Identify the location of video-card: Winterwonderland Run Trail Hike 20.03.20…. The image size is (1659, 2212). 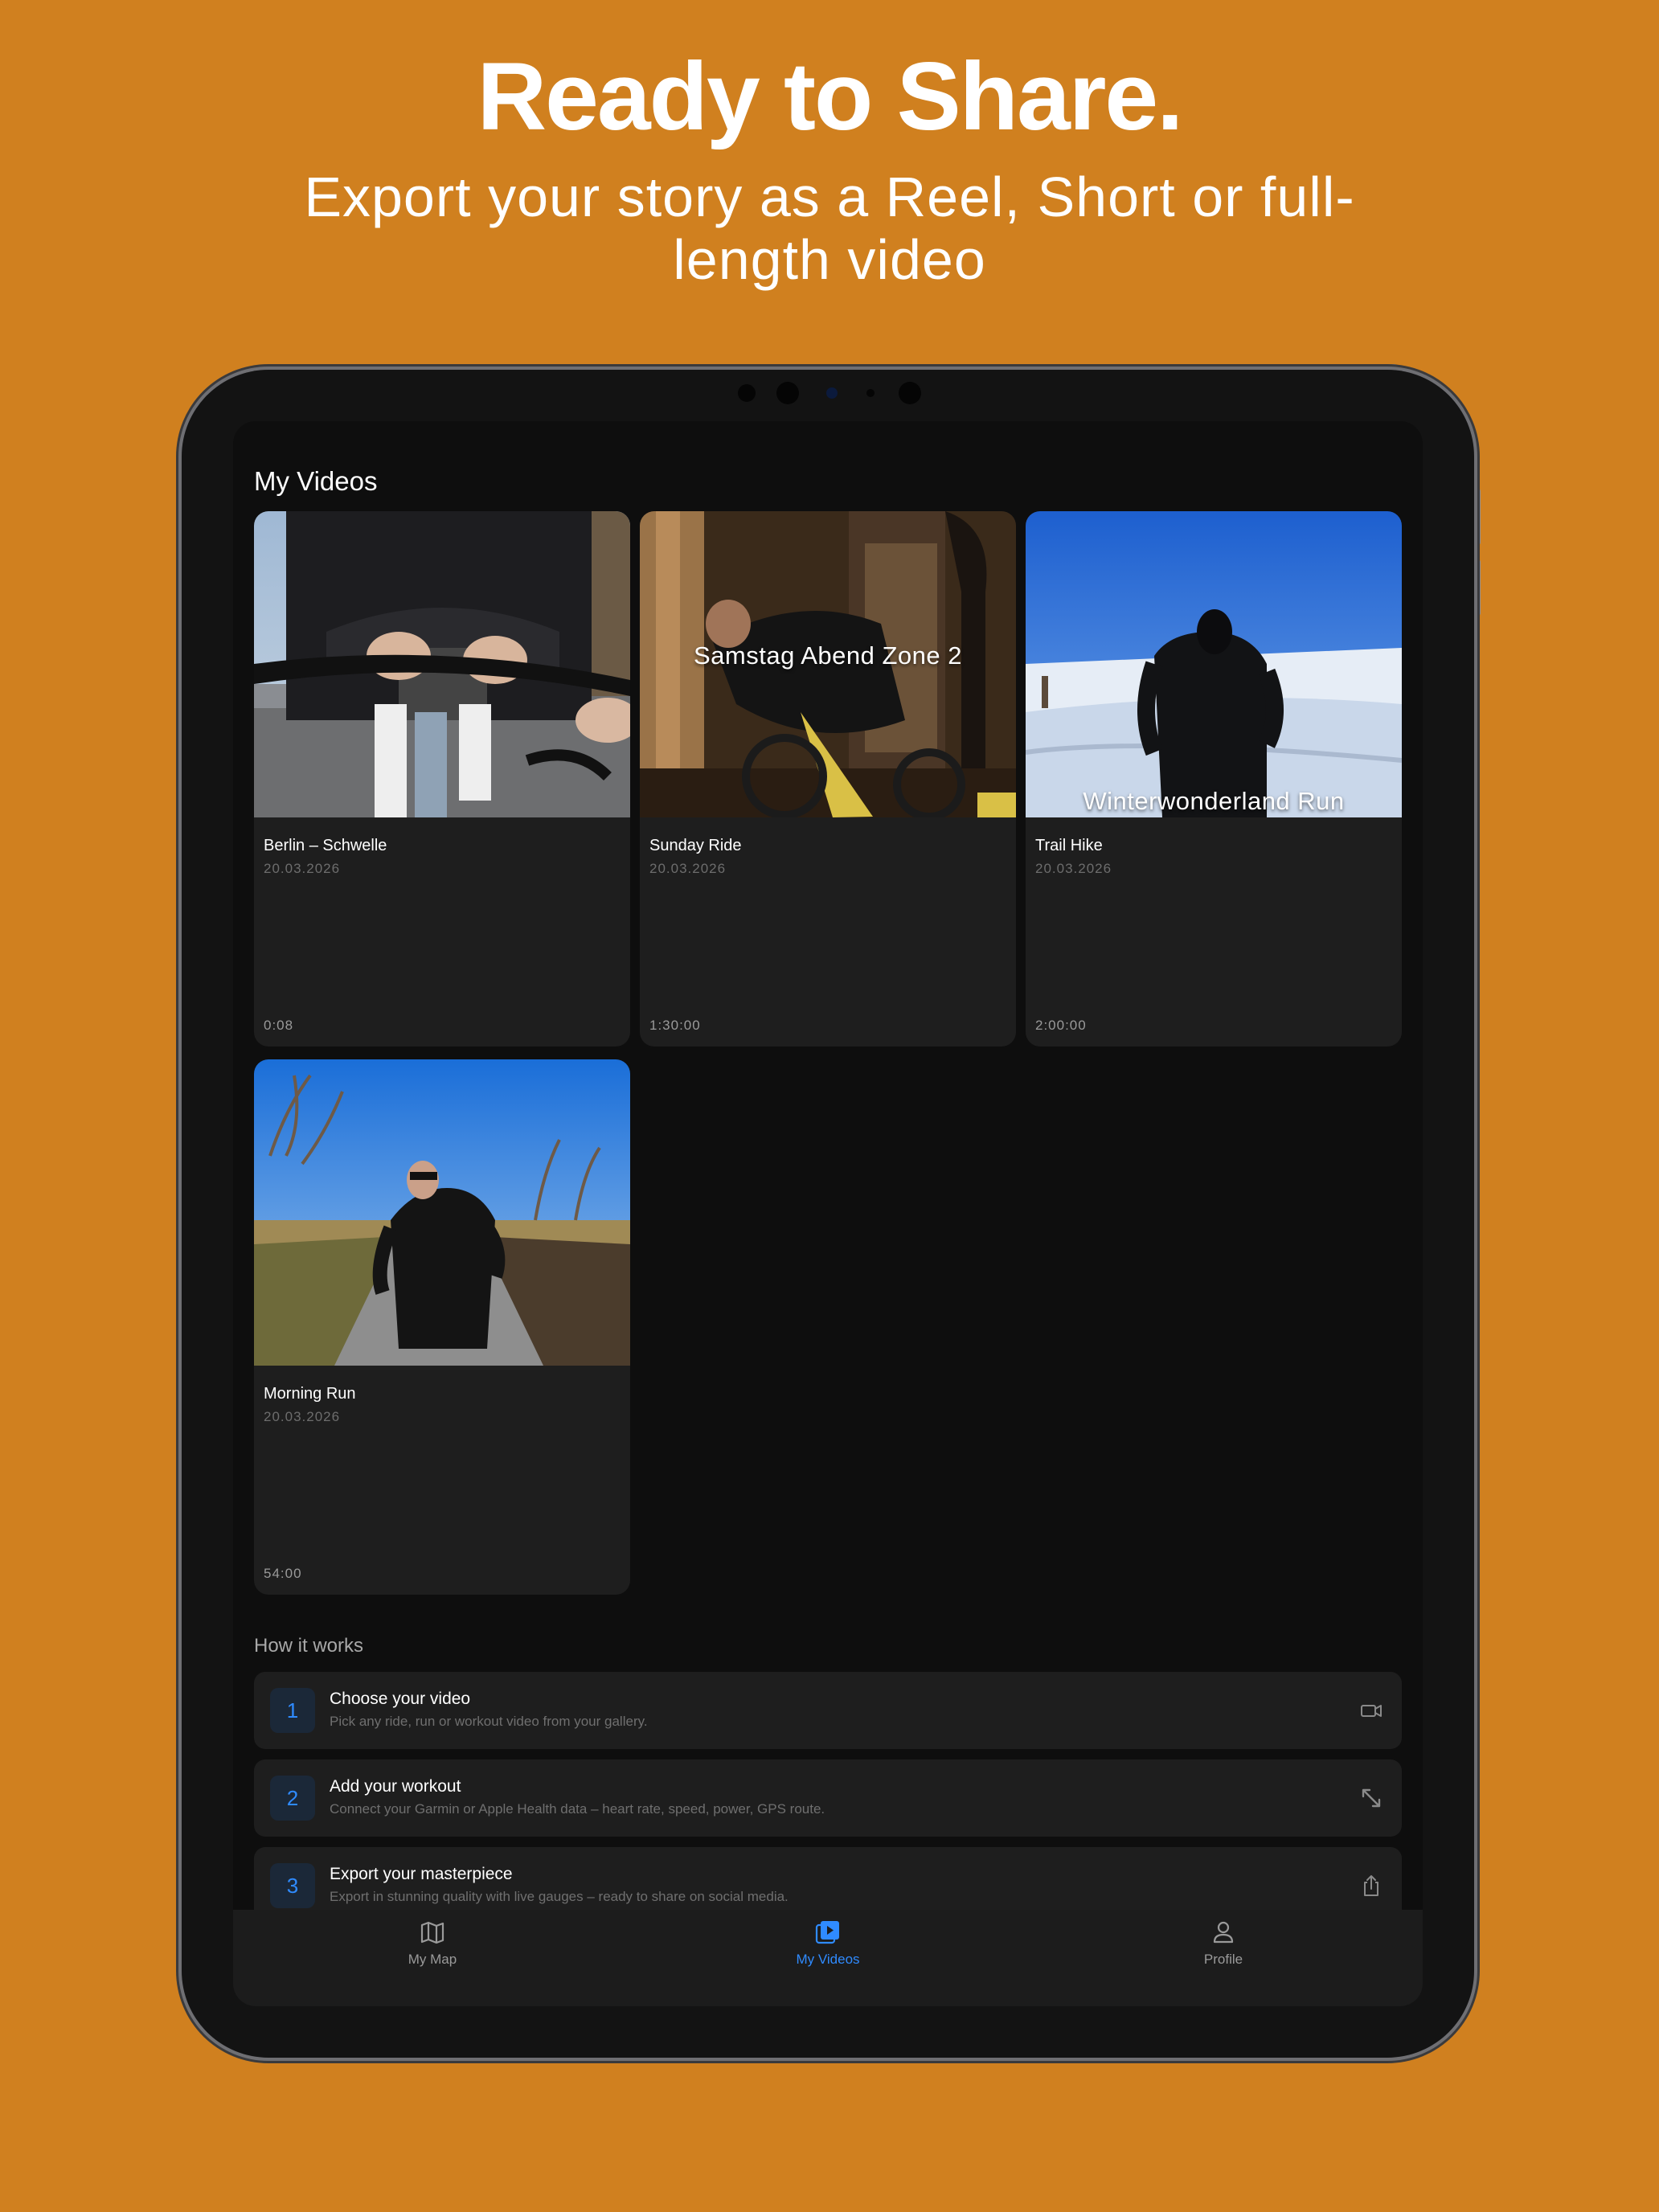
(1214, 779).